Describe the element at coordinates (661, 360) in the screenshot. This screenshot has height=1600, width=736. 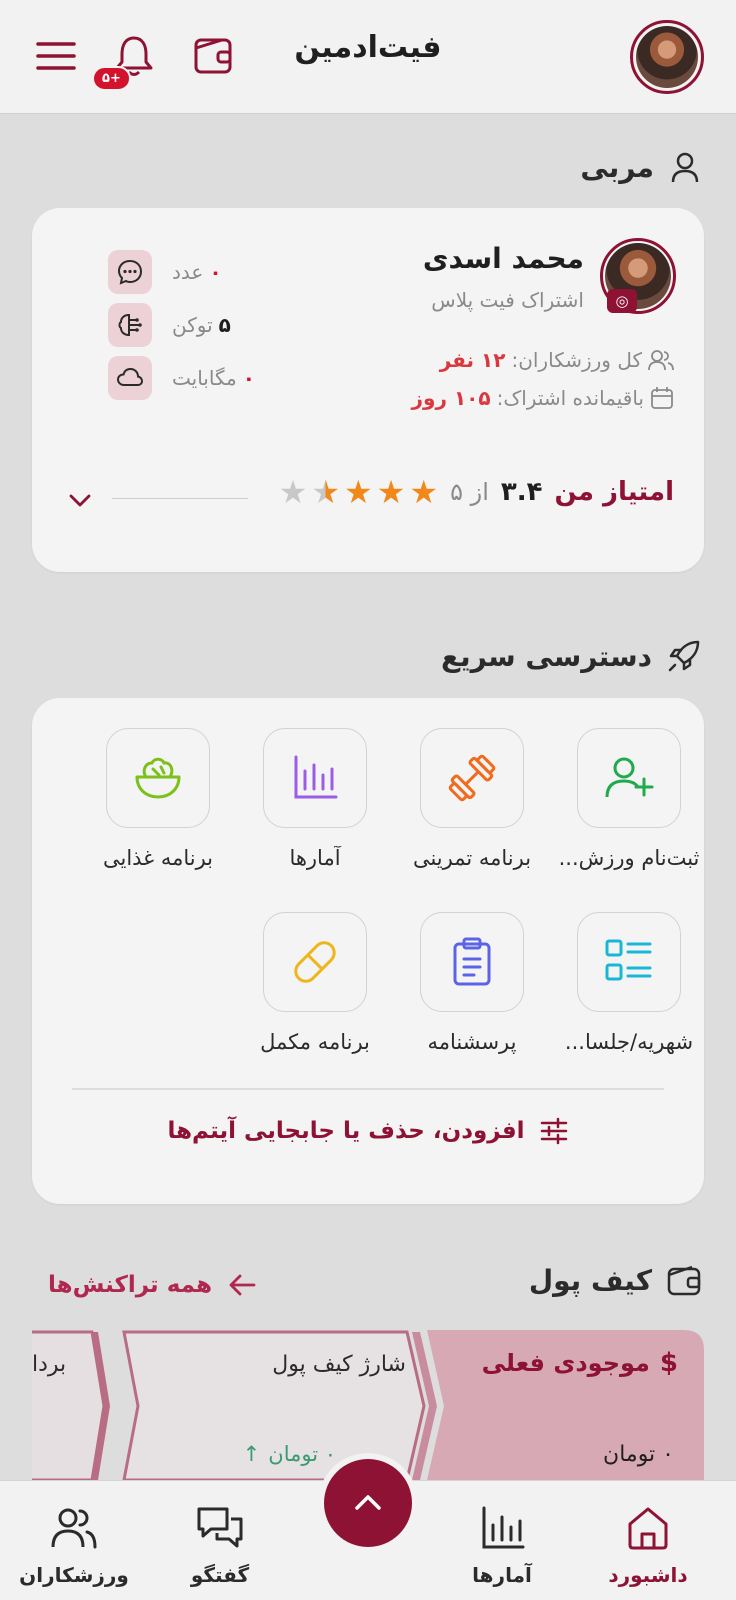
I see `users-small-icon` at that location.